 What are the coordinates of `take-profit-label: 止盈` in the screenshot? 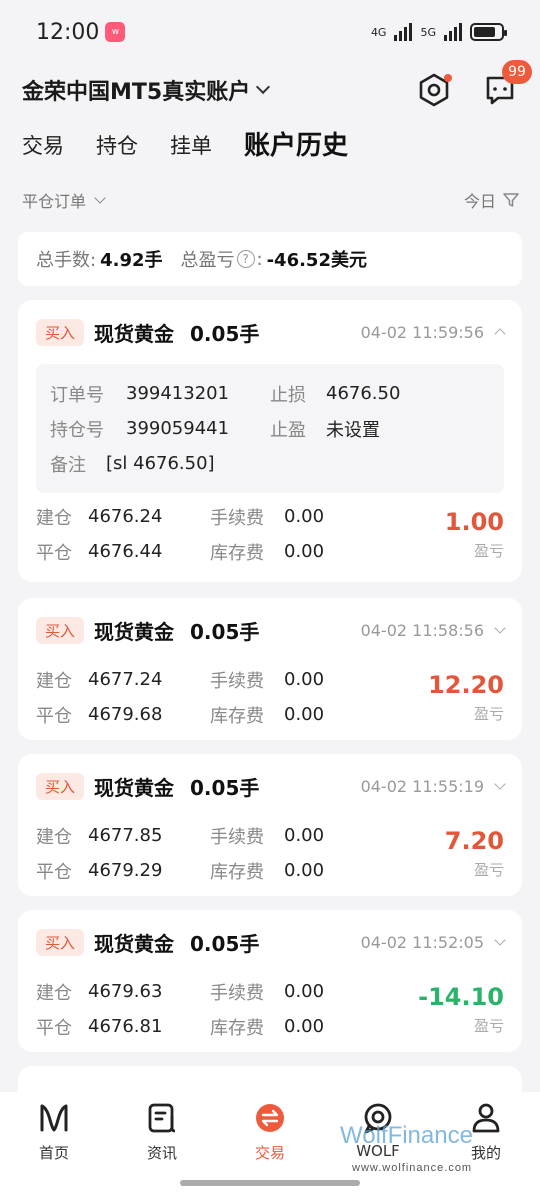 It's located at (288, 430).